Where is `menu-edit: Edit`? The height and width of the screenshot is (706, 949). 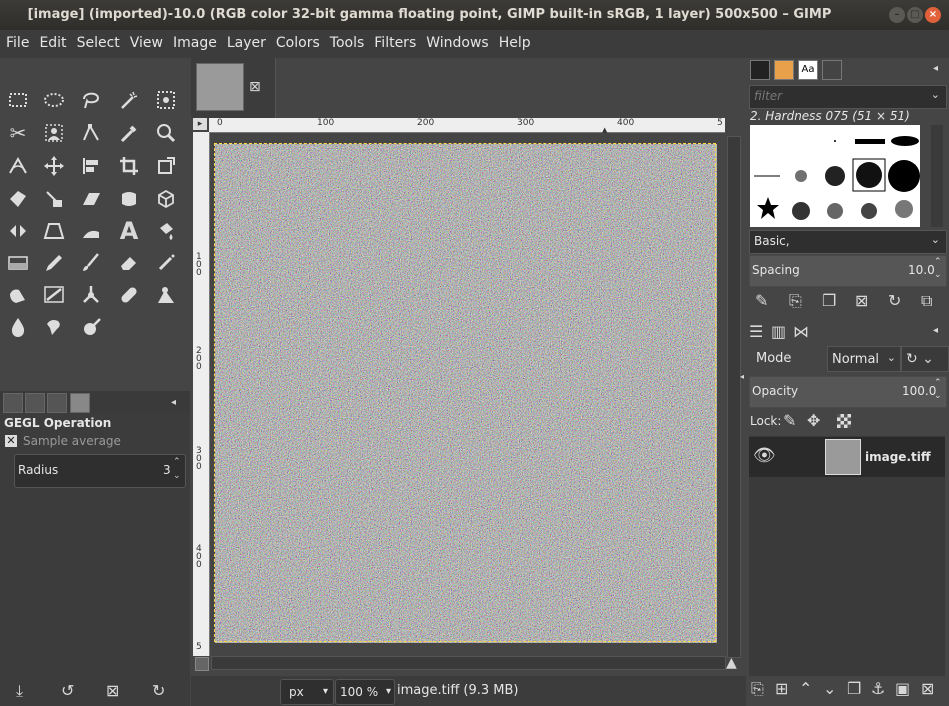 menu-edit: Edit is located at coordinates (51, 40).